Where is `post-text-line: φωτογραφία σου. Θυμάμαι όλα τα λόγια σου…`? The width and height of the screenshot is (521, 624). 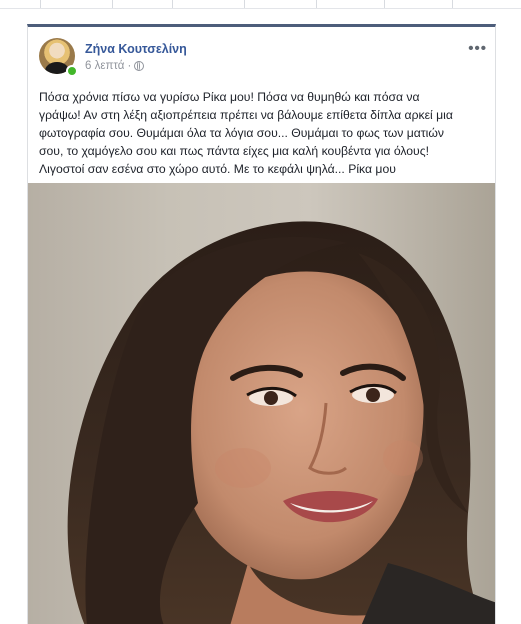 post-text-line: φωτογραφία σου. Θυμάμαι όλα τα λόγια σου… is located at coordinates (241, 133).